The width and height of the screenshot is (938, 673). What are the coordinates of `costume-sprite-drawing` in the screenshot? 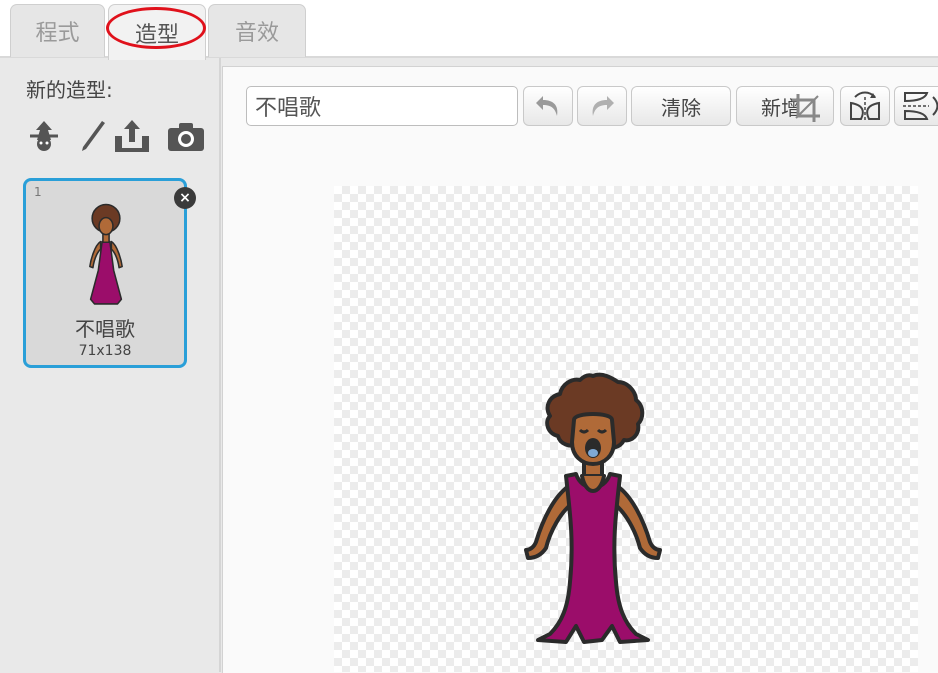 It's located at (593, 508).